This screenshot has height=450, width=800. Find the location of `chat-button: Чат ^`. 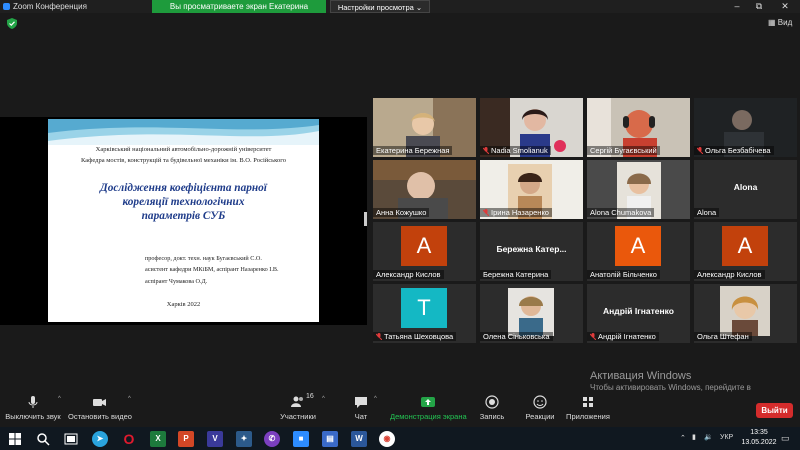

chat-button: Чат ^ is located at coordinates (363, 407).